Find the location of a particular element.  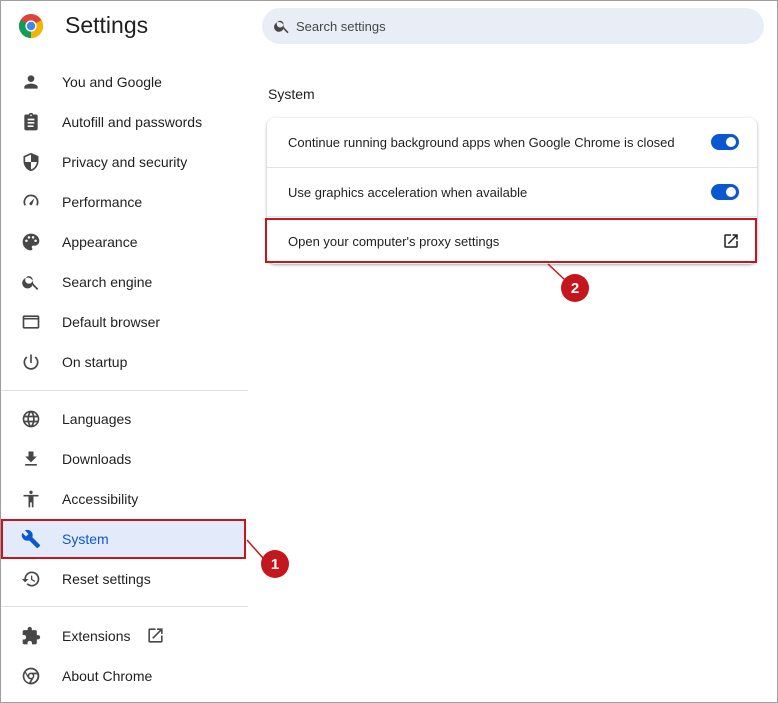

sidebar-item-label: Autofill and passwords is located at coordinates (132, 122).